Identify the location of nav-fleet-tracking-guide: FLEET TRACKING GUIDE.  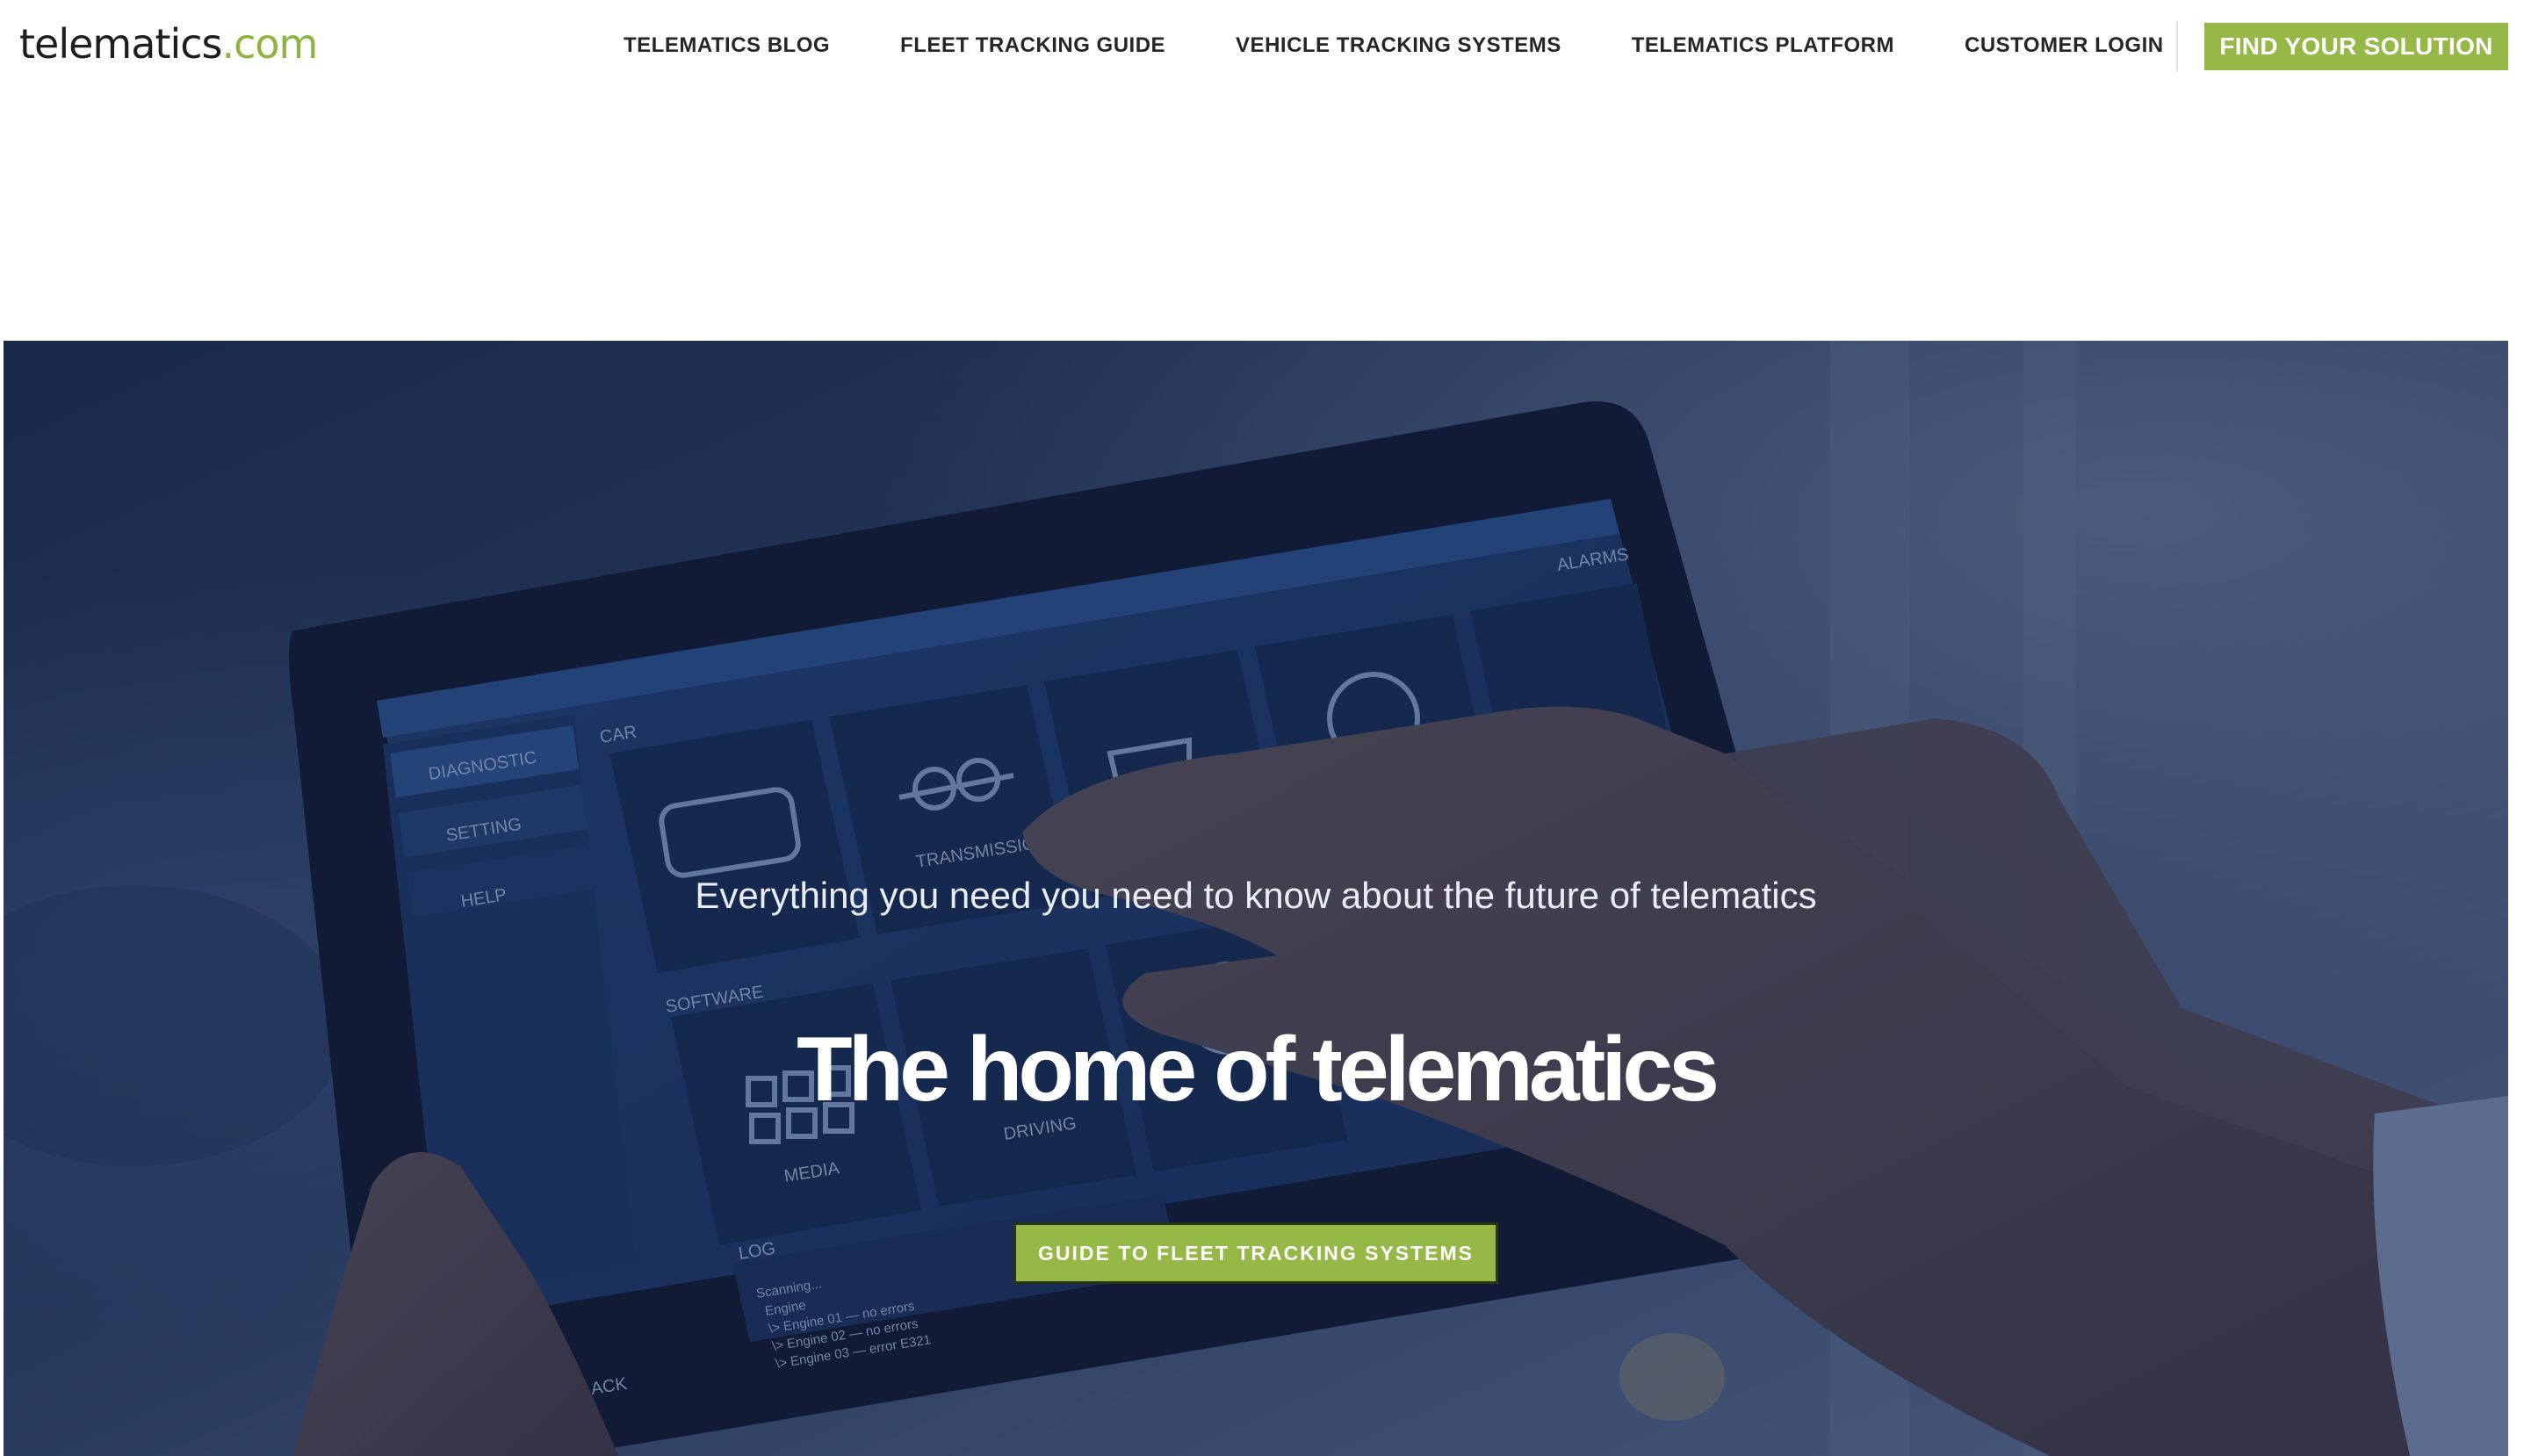
(1032, 45).